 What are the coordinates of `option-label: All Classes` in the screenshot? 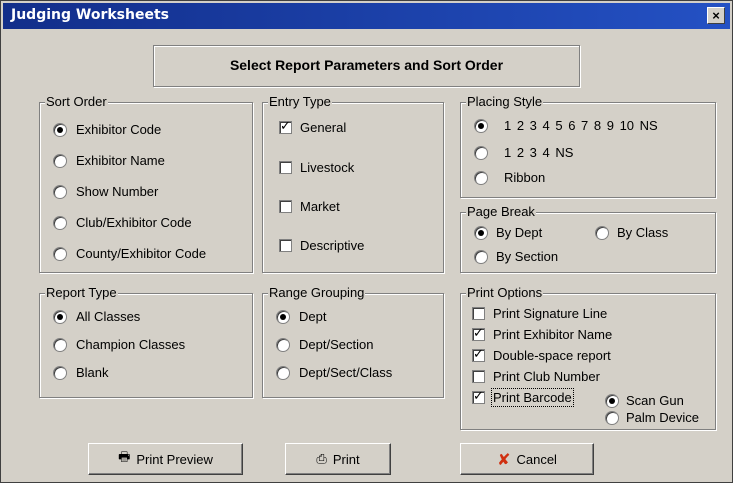 It's located at (108, 316).